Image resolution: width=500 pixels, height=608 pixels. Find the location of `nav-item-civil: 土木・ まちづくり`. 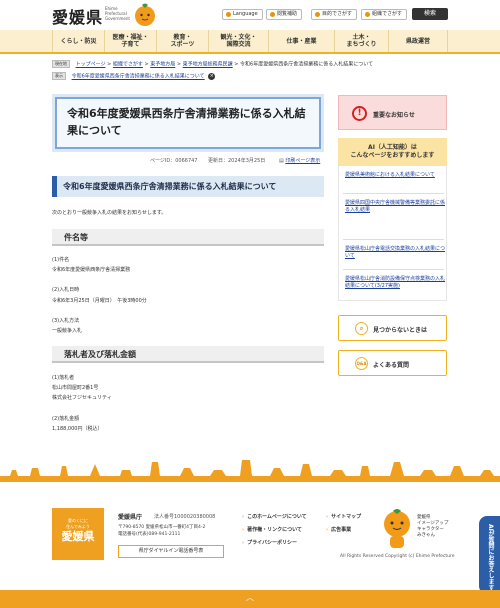

nav-item-civil: 土木・ まちづくり is located at coordinates (361, 41).